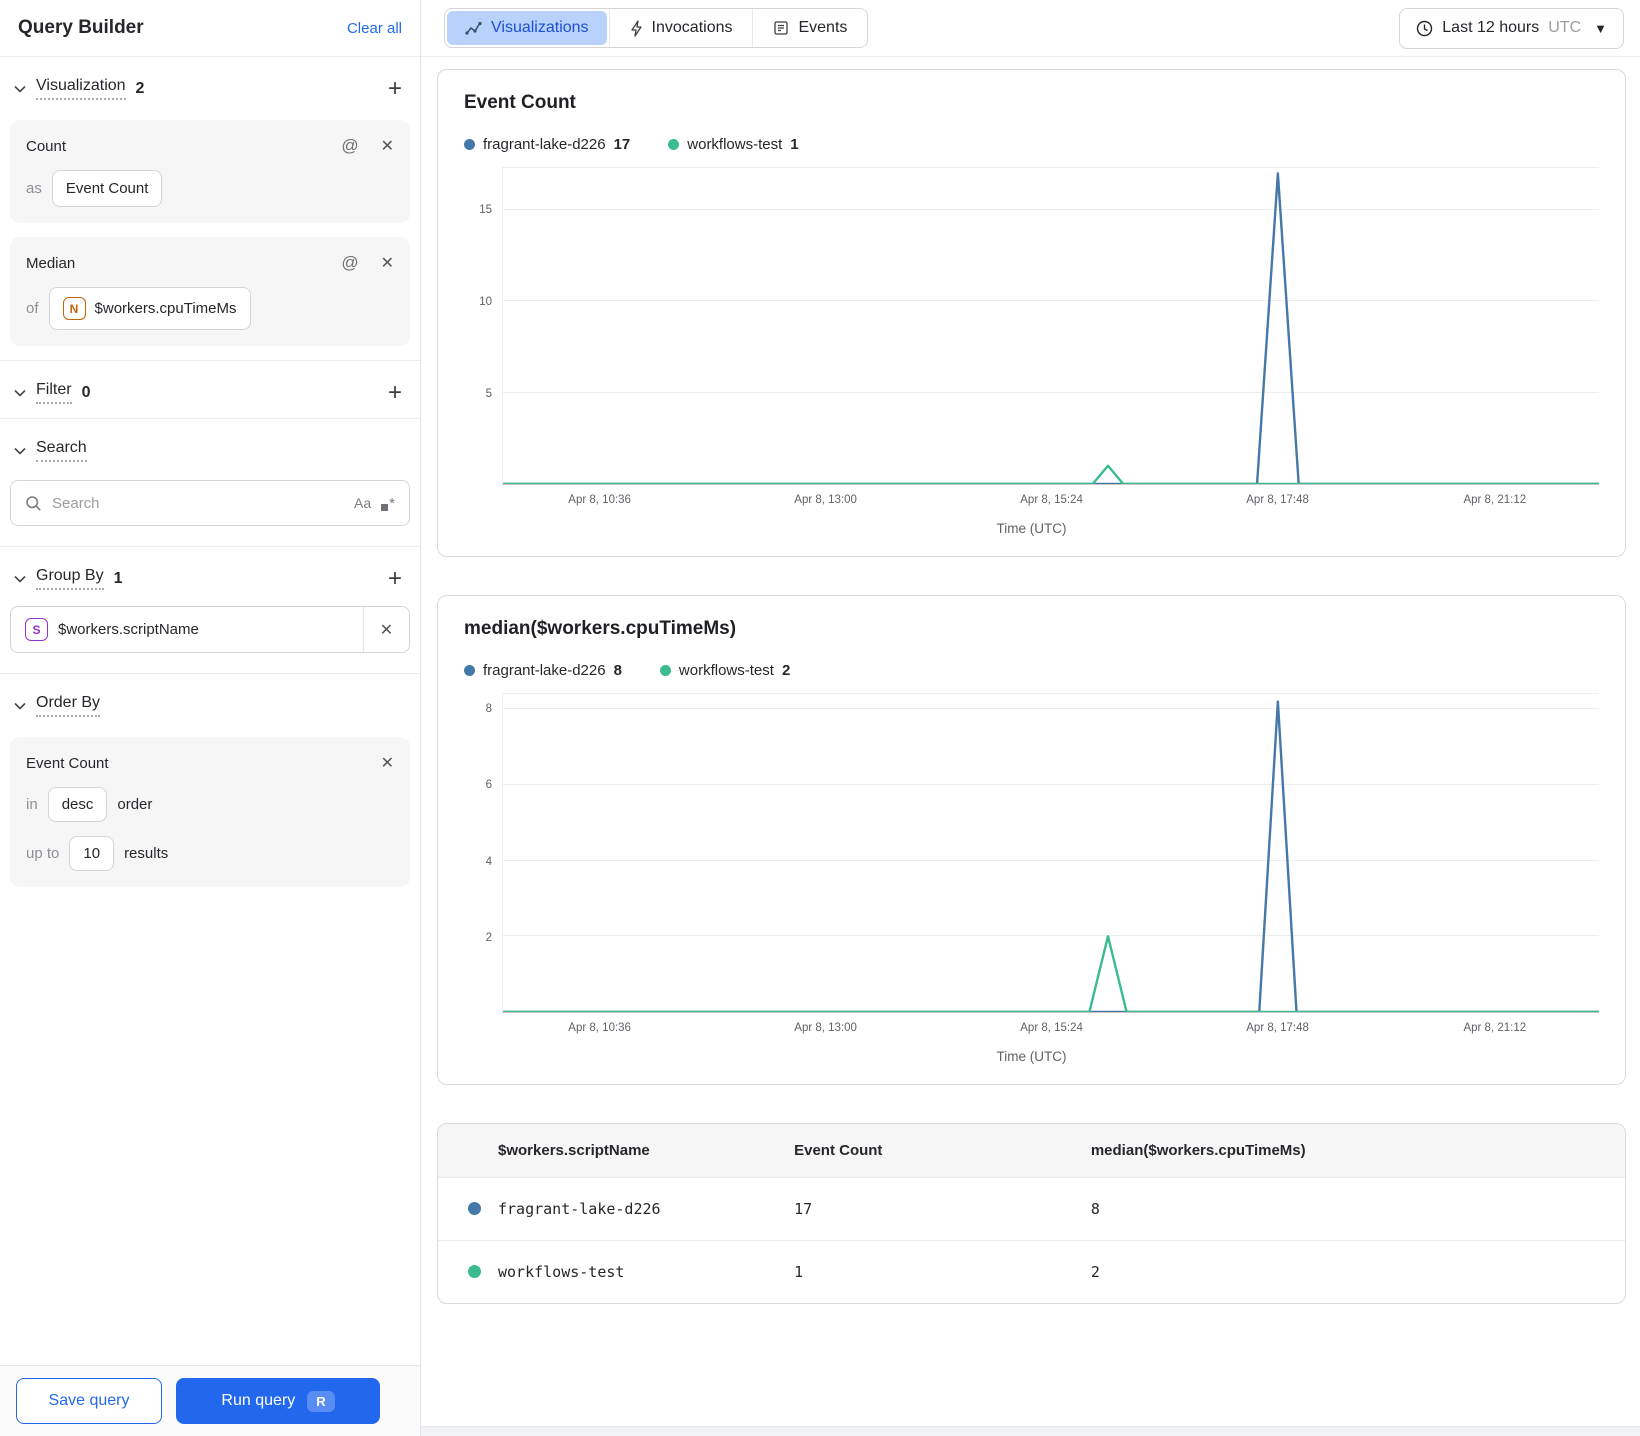  What do you see at coordinates (34, 188) in the screenshot?
I see `as-label: as` at bounding box center [34, 188].